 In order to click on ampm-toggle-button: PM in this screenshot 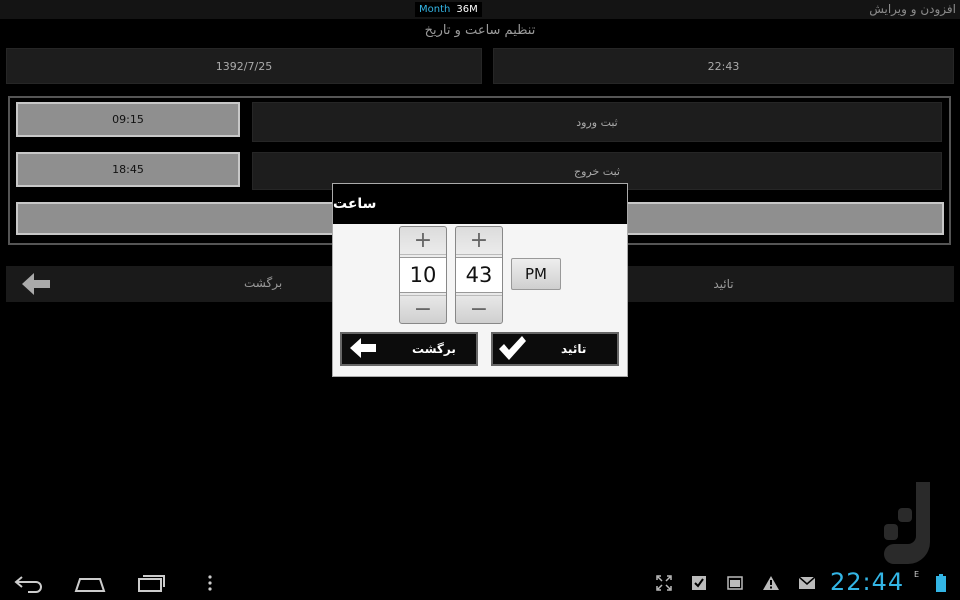, I will do `click(536, 274)`.